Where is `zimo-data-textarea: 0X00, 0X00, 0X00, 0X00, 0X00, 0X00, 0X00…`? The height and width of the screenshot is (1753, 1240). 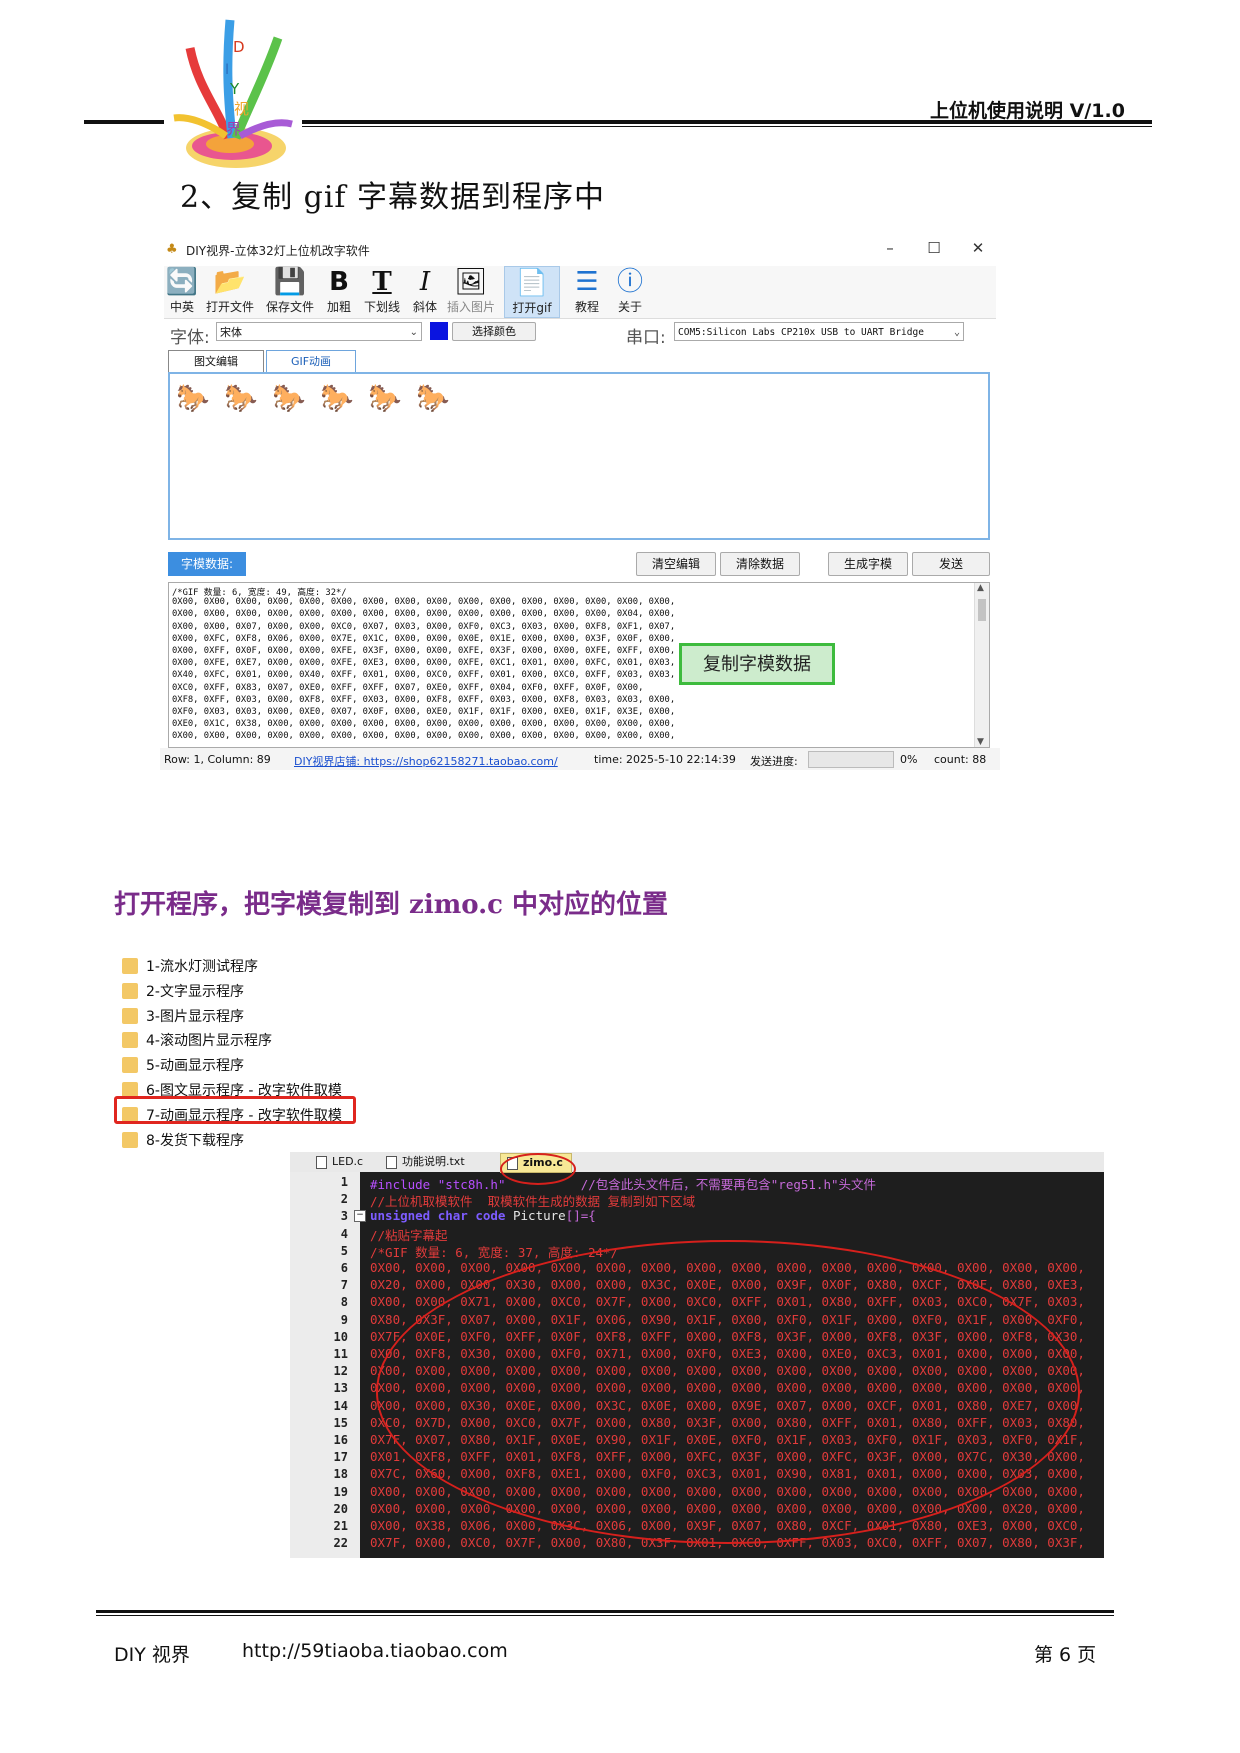 zimo-data-textarea: 0X00, 0X00, 0X00, 0X00, 0X00, 0X00, 0X00… is located at coordinates (579, 665).